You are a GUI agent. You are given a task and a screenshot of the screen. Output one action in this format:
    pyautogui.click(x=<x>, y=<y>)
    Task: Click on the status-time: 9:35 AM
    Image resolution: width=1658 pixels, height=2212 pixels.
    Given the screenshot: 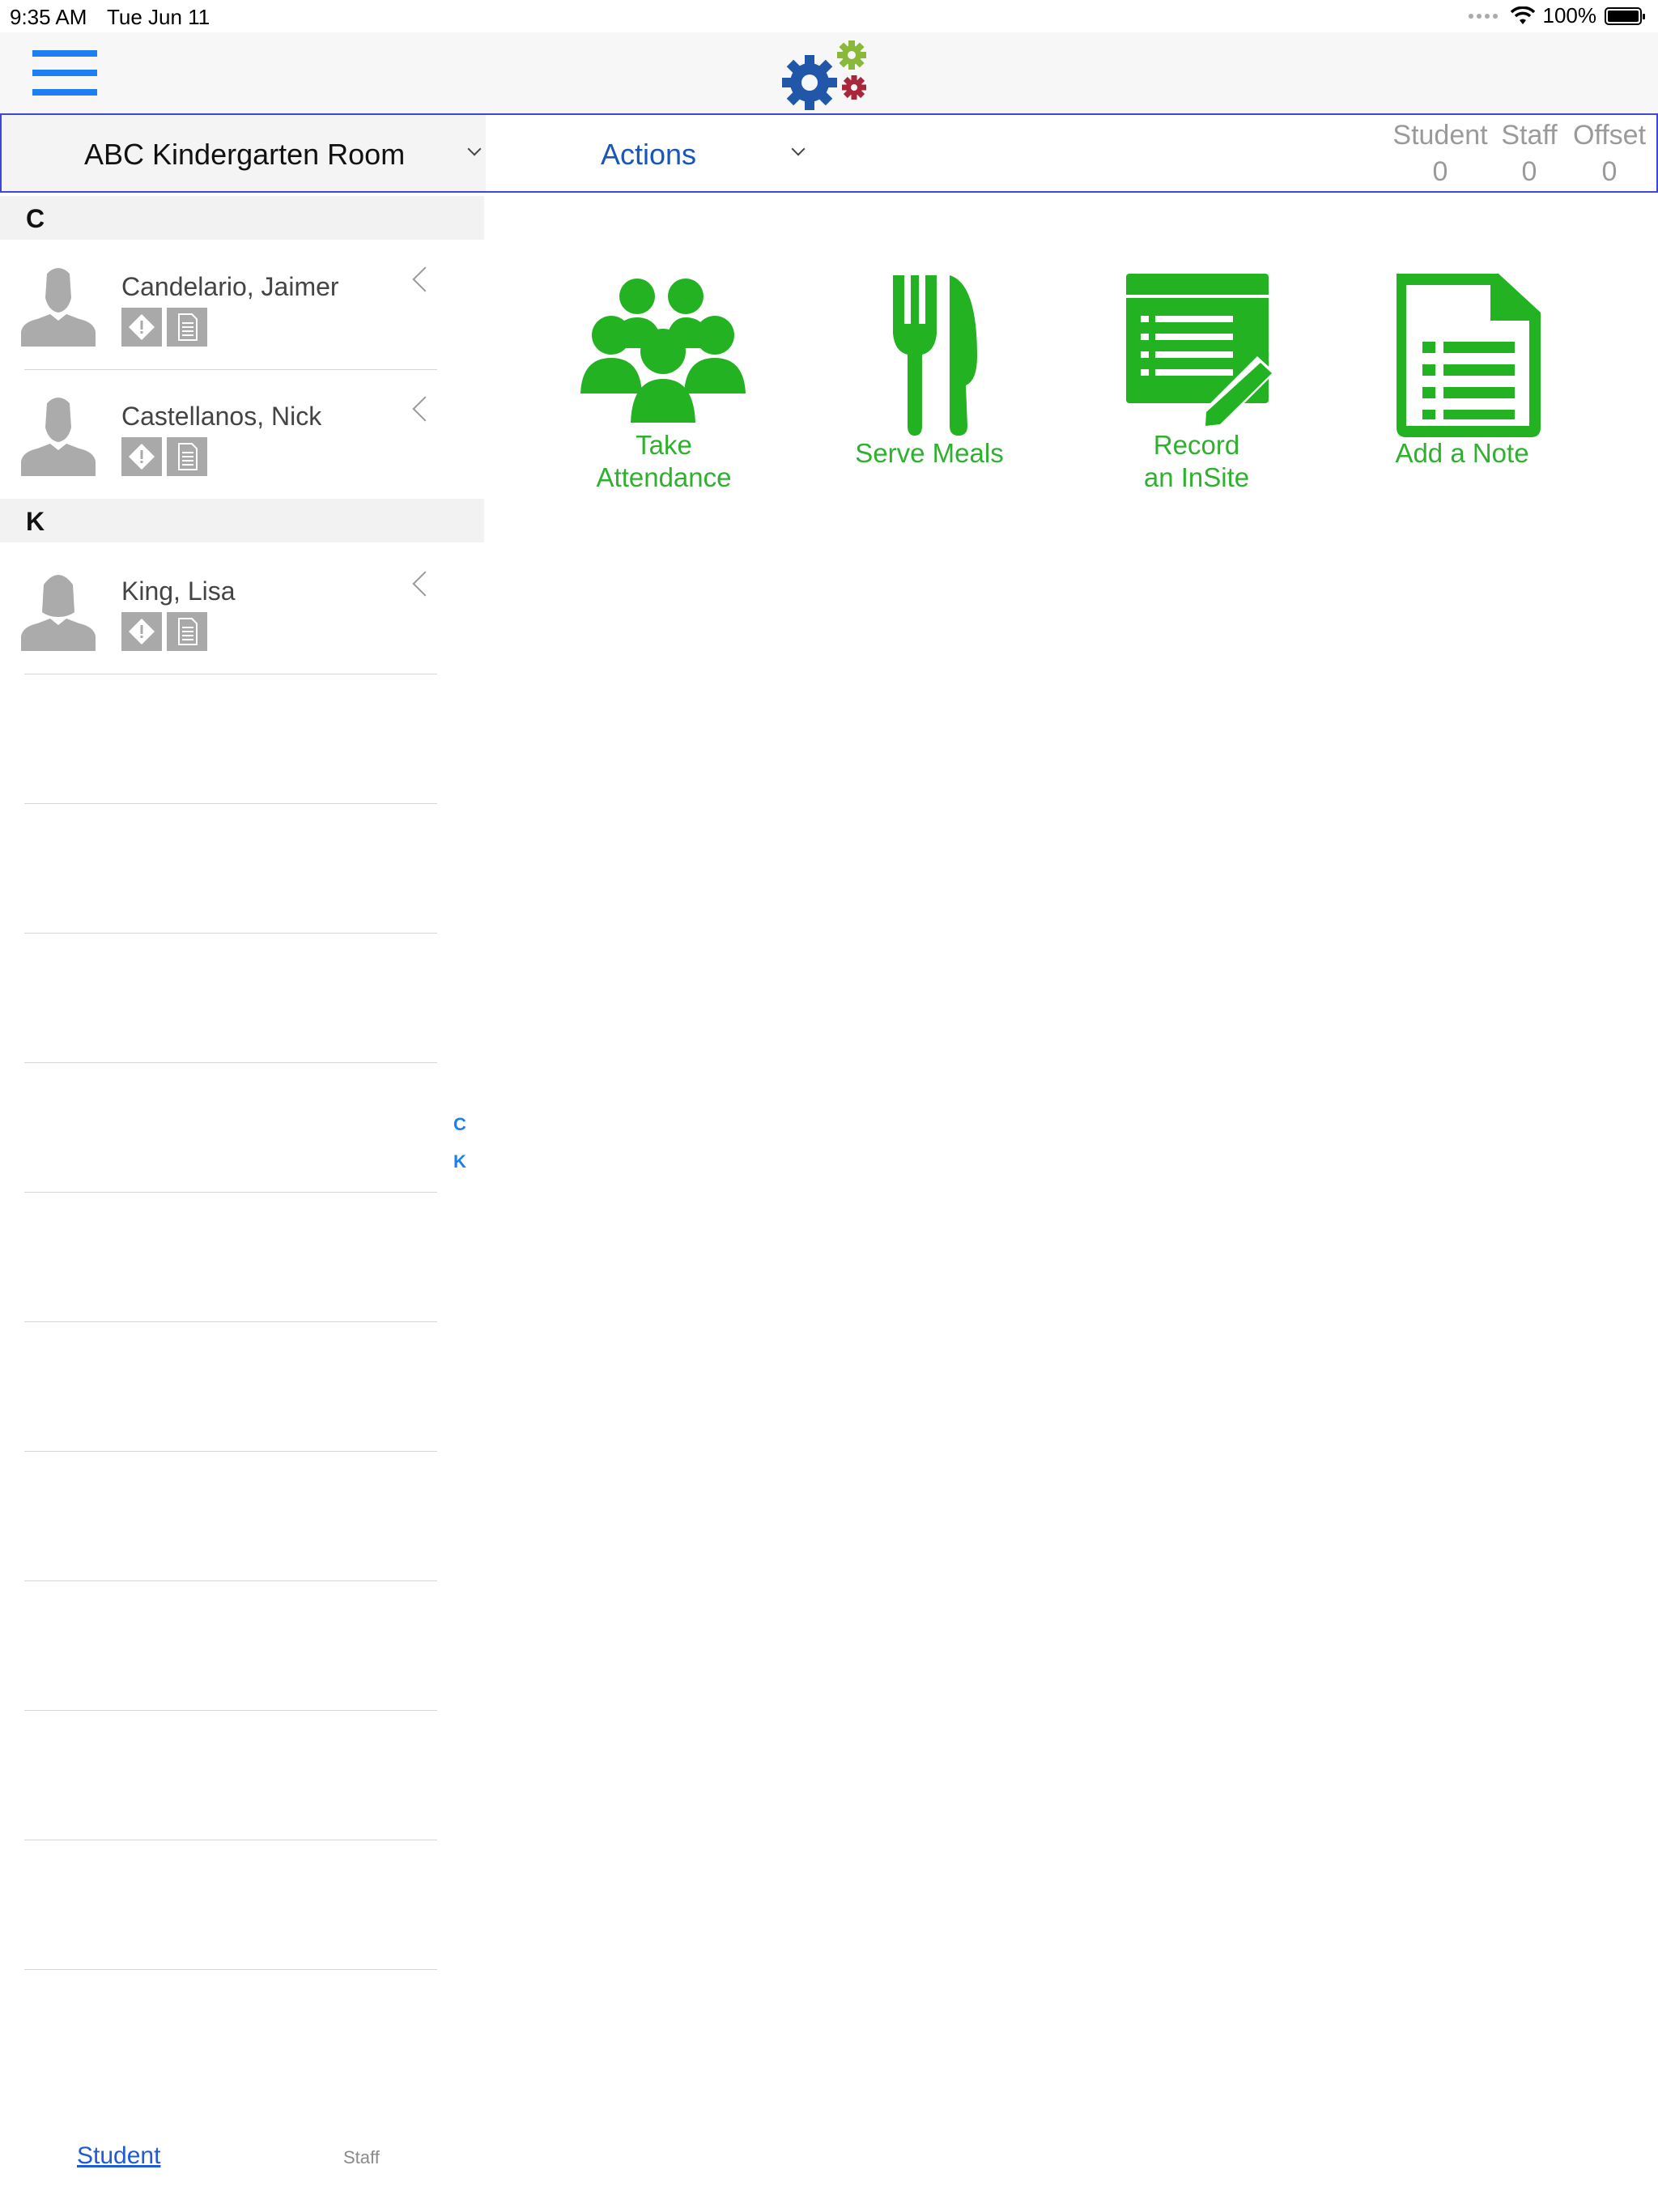 What is the action you would take?
    pyautogui.click(x=48, y=17)
    